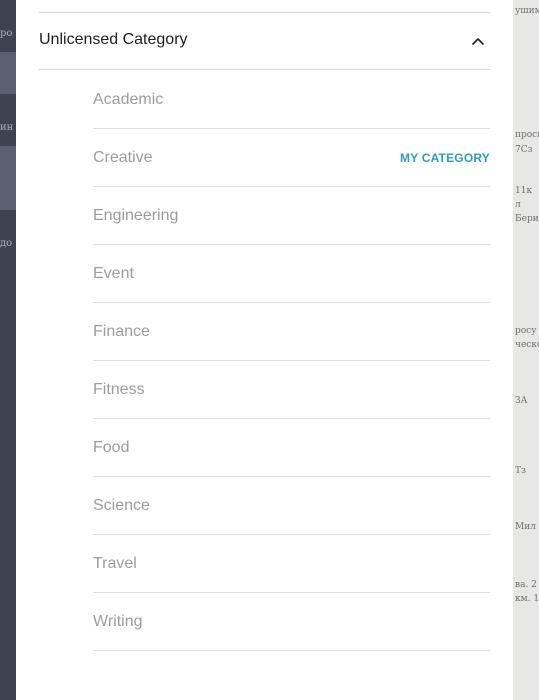 This screenshot has width=539, height=700. What do you see at coordinates (6, 243) in the screenshot?
I see `background-text: до` at bounding box center [6, 243].